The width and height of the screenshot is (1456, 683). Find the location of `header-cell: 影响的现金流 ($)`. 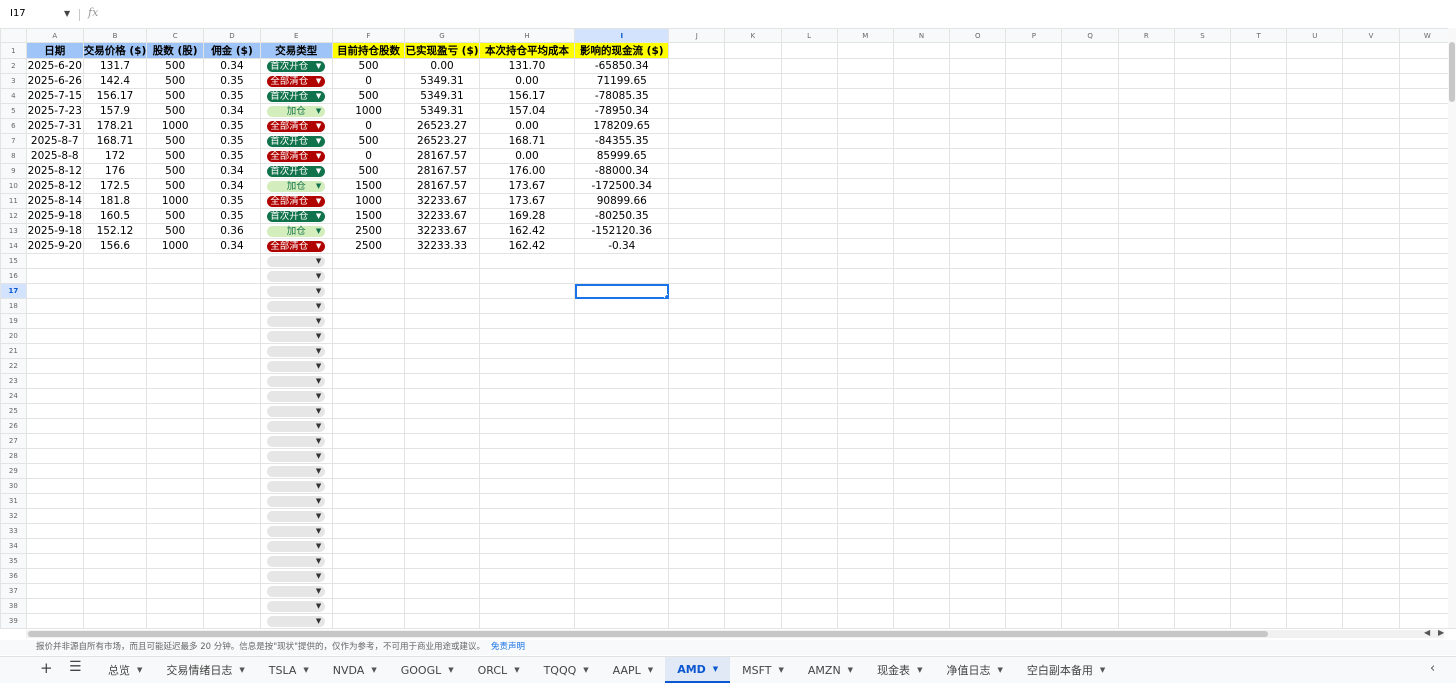

header-cell: 影响的现金流 ($) is located at coordinates (622, 50).